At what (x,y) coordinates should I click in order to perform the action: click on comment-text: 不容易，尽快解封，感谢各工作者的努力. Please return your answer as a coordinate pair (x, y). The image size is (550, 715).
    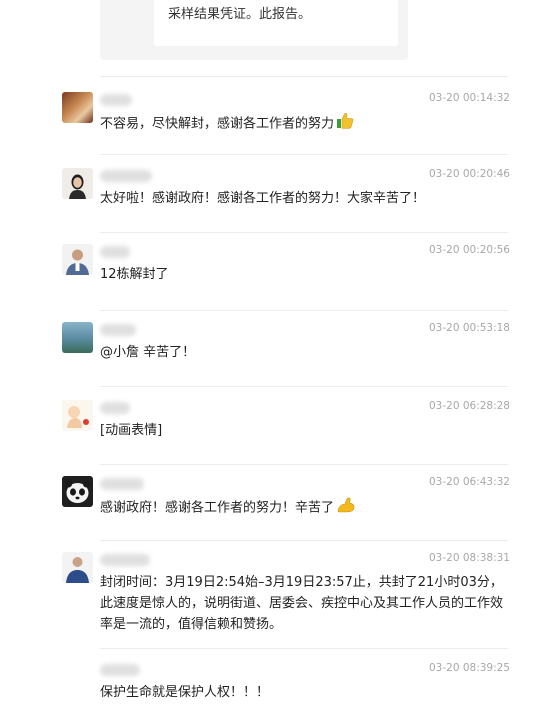
    Looking at the image, I should click on (304, 124).